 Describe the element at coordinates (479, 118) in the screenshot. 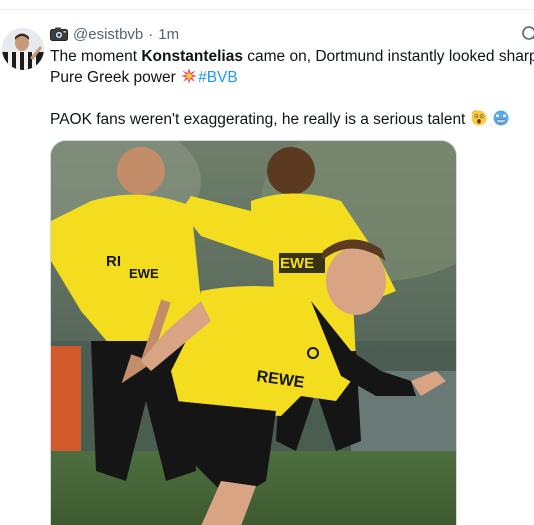

I see `astonished-emoji` at that location.